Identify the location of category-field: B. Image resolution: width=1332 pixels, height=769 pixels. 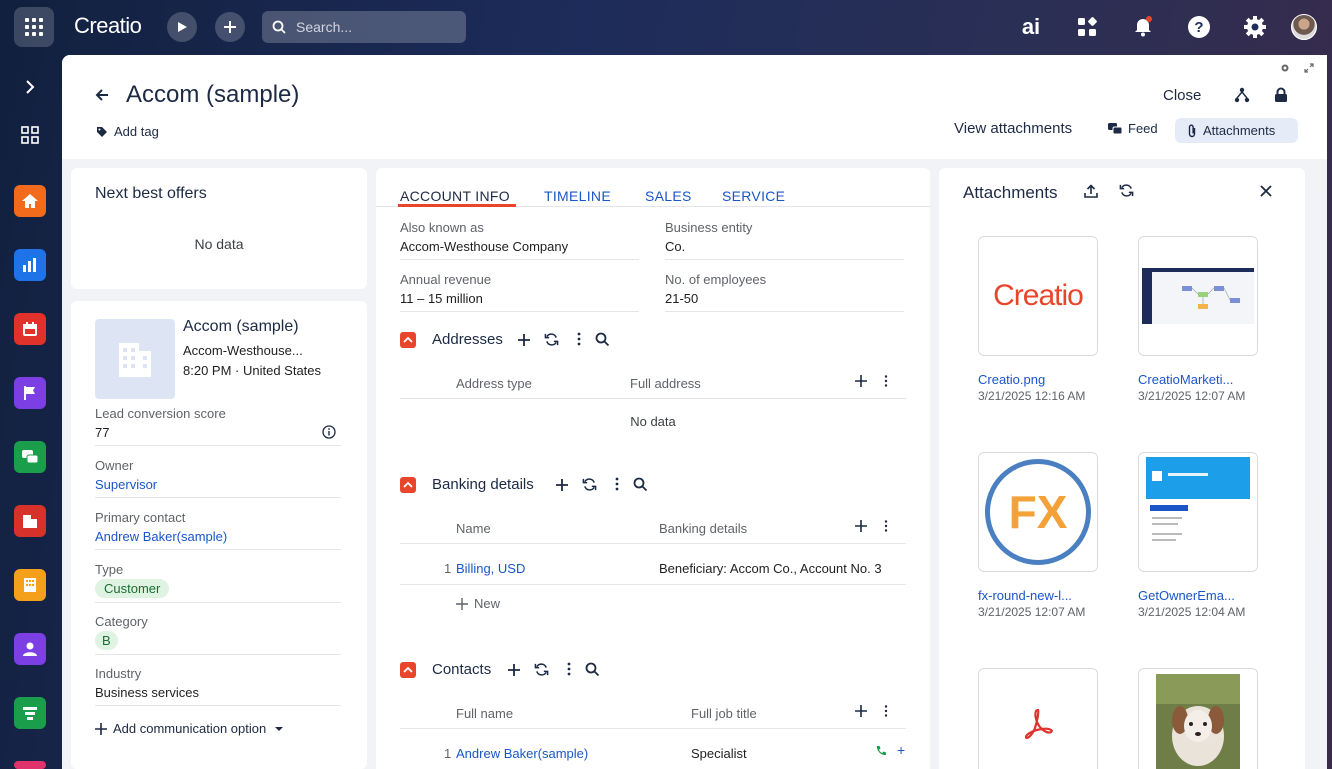
(218, 643).